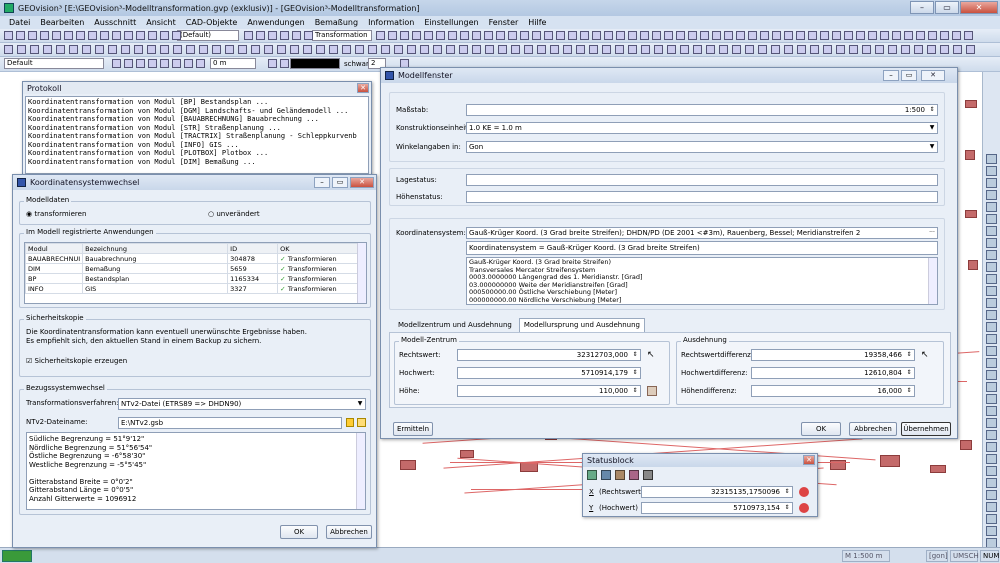 Image resolution: width=1000 pixels, height=563 pixels. I want to click on menu-item-8: Einstellungen, so click(451, 22).